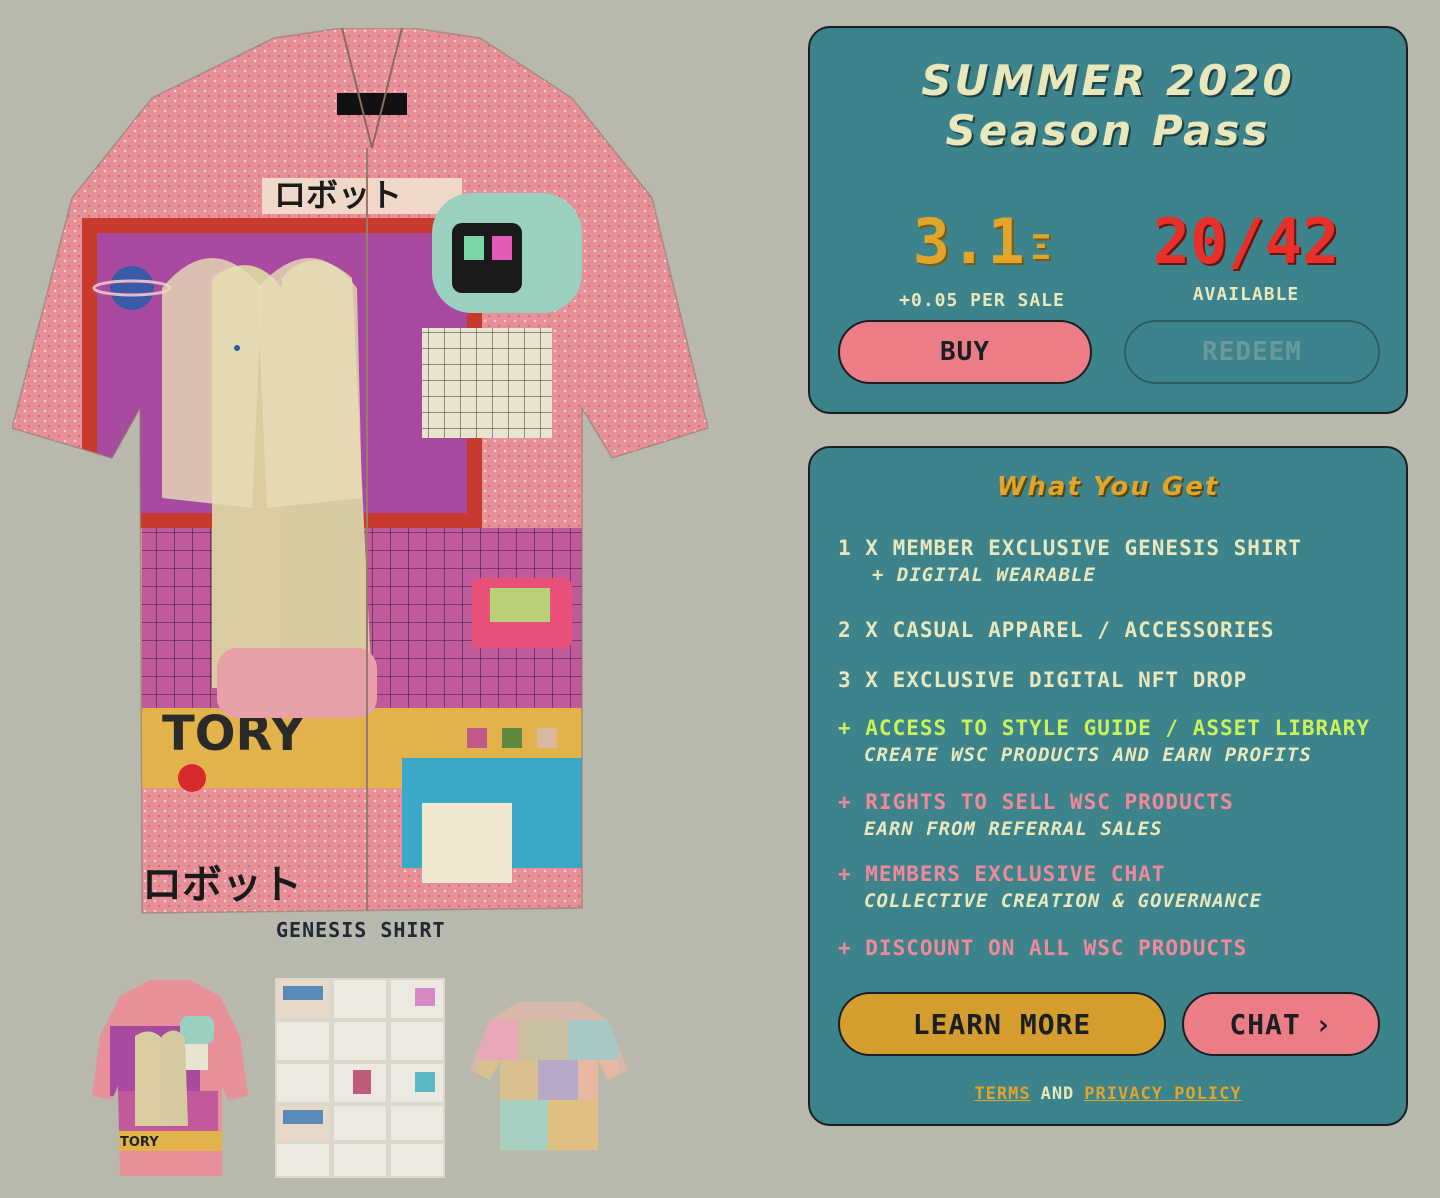  Describe the element at coordinates (139, 1142) in the screenshot. I see `svg-text: TORY` at that location.